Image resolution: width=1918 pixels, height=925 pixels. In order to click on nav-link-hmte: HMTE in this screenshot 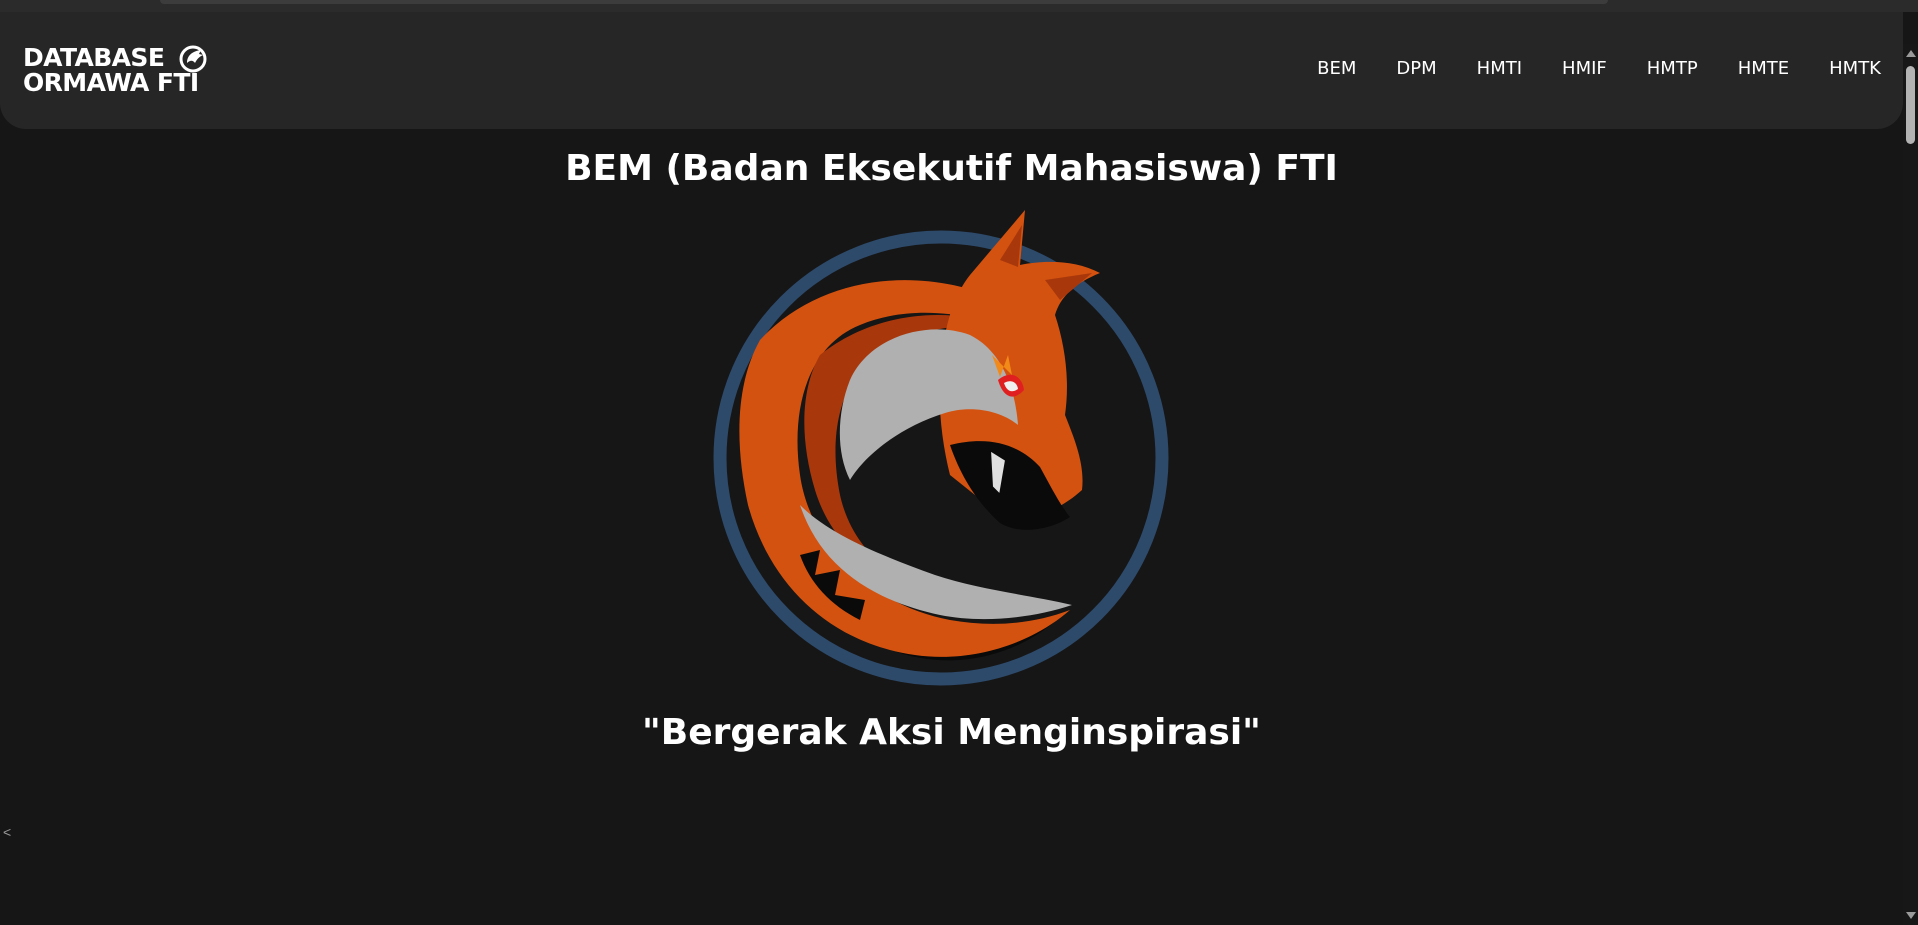, I will do `click(1763, 68)`.